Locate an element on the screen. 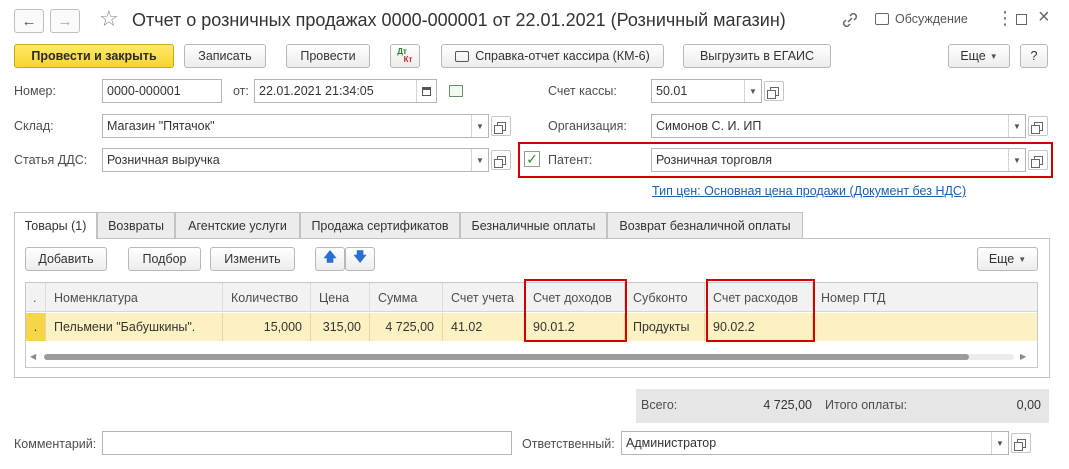 This screenshot has height=469, width=1069. kt-label: Кт is located at coordinates (408, 59).